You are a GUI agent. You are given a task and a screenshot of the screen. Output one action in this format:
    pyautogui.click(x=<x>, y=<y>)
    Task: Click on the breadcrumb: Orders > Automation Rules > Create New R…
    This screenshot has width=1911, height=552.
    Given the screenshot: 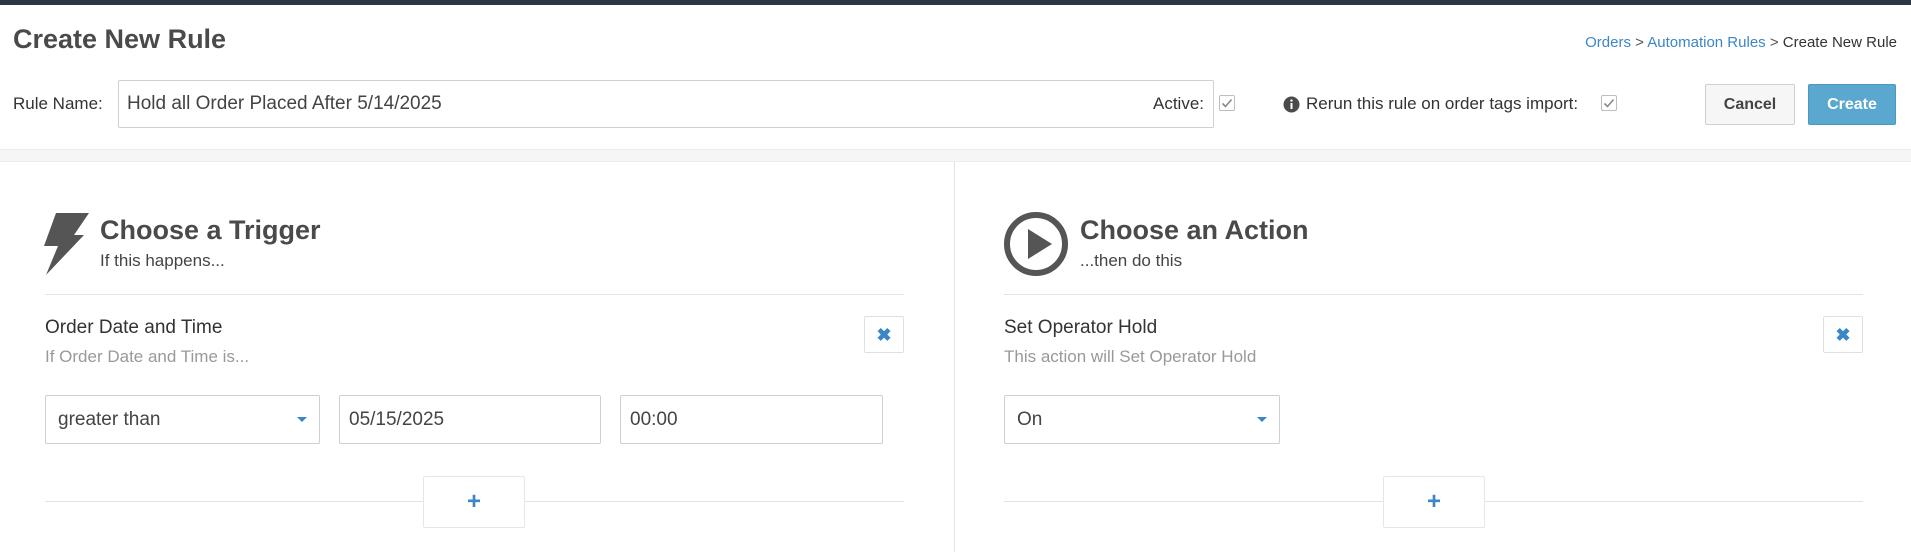 What is the action you would take?
    pyautogui.click(x=1741, y=42)
    